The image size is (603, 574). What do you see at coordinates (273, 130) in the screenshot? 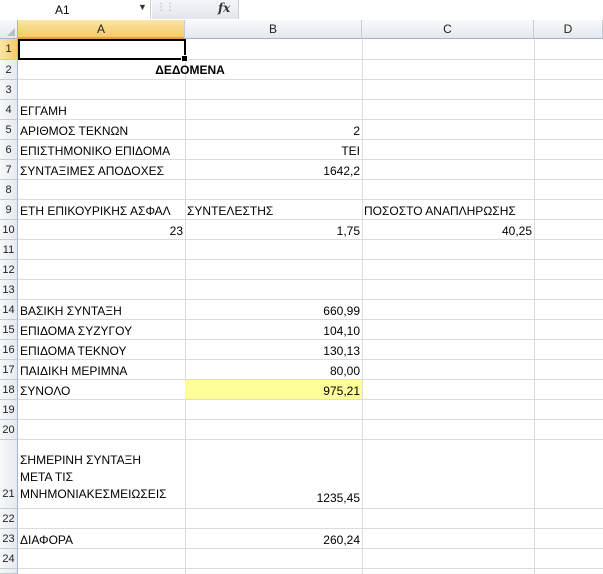
I see `cell-b5: 2` at bounding box center [273, 130].